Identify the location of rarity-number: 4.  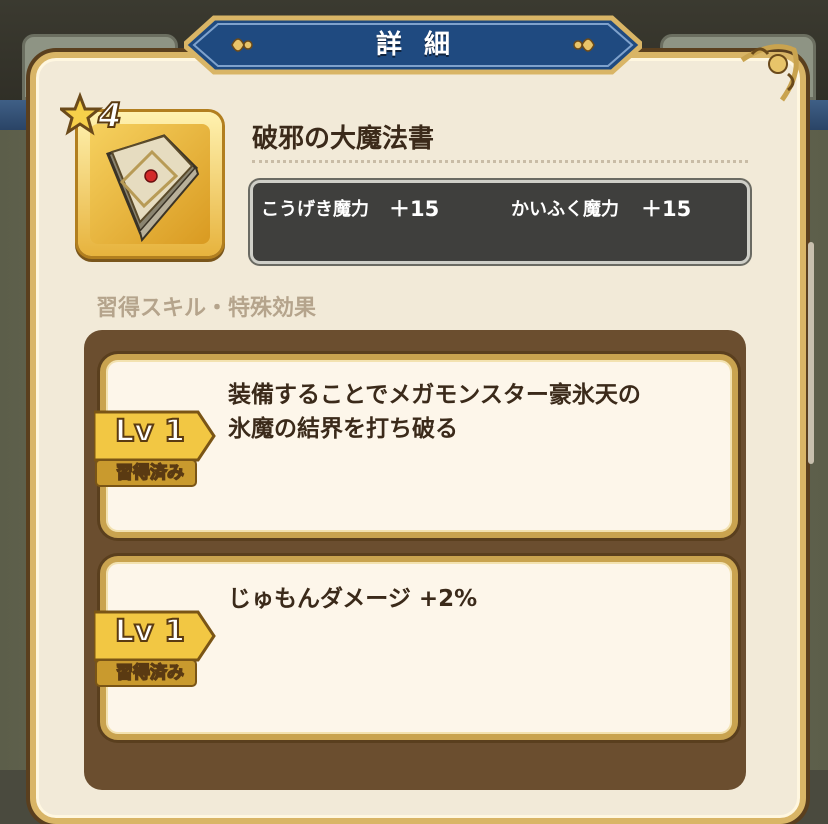
(110, 116).